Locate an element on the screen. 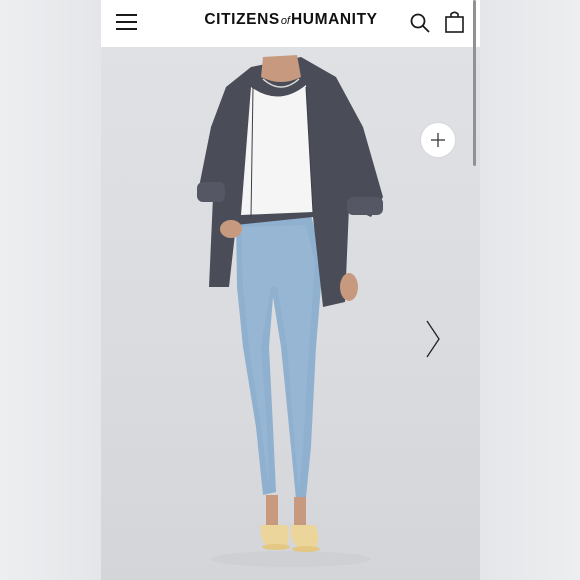 The height and width of the screenshot is (580, 580). chevron-right-icon is located at coordinates (433, 339).